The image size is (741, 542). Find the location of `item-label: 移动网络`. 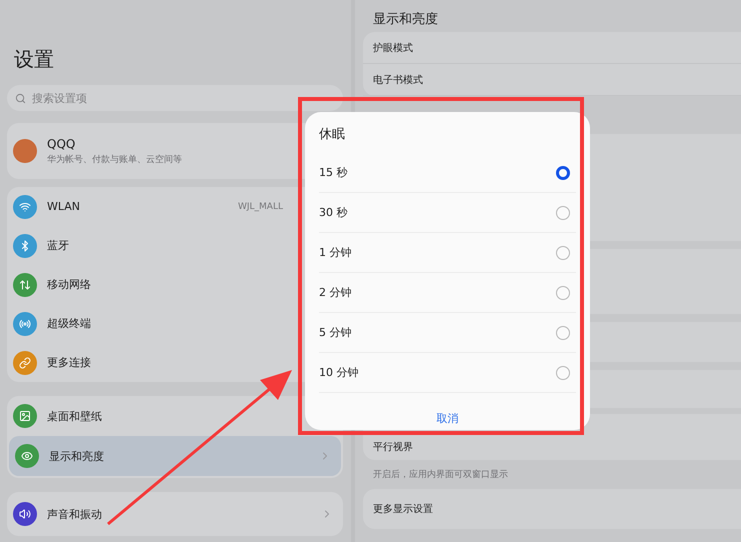

item-label: 移动网络 is located at coordinates (69, 284).